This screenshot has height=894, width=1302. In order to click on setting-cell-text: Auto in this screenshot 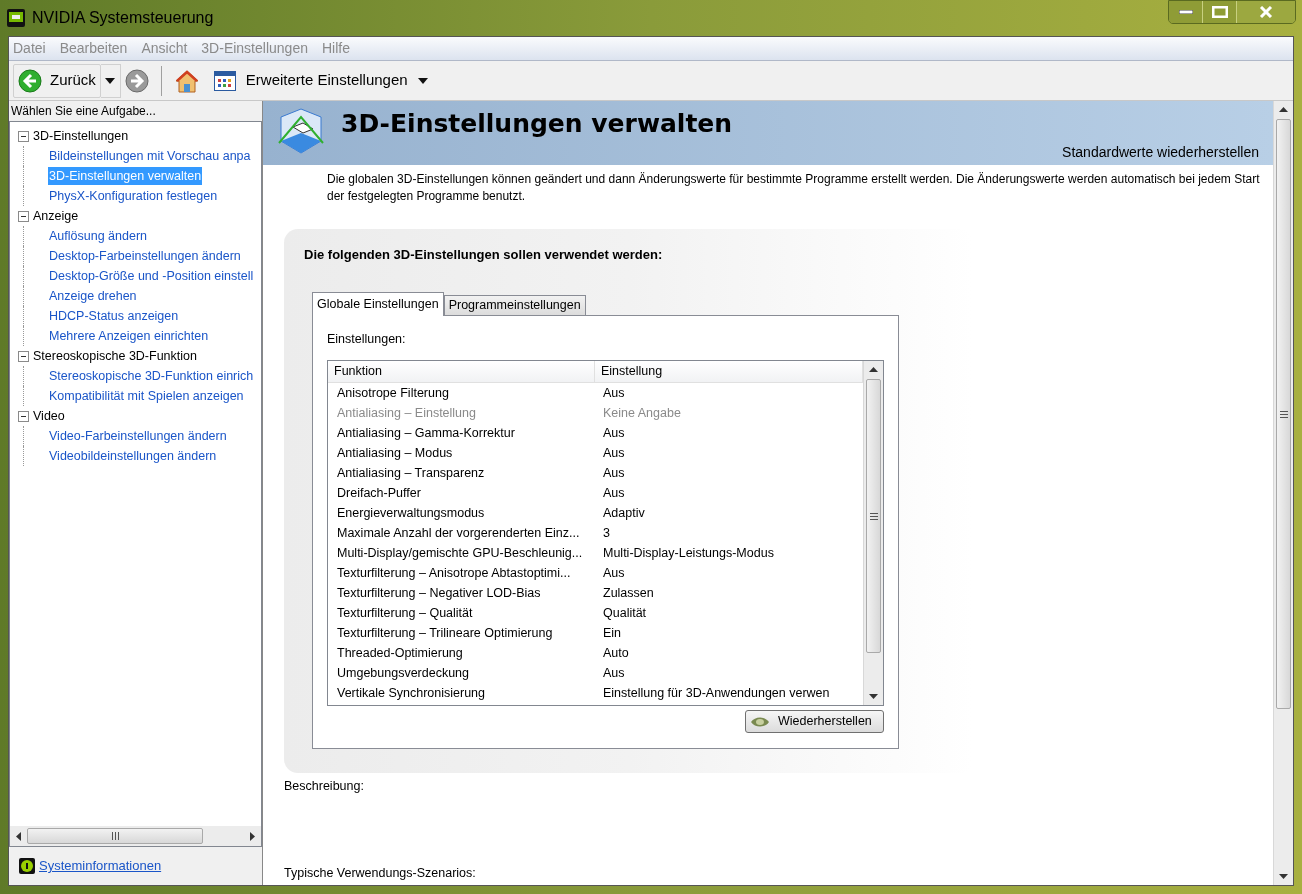, I will do `click(615, 653)`.